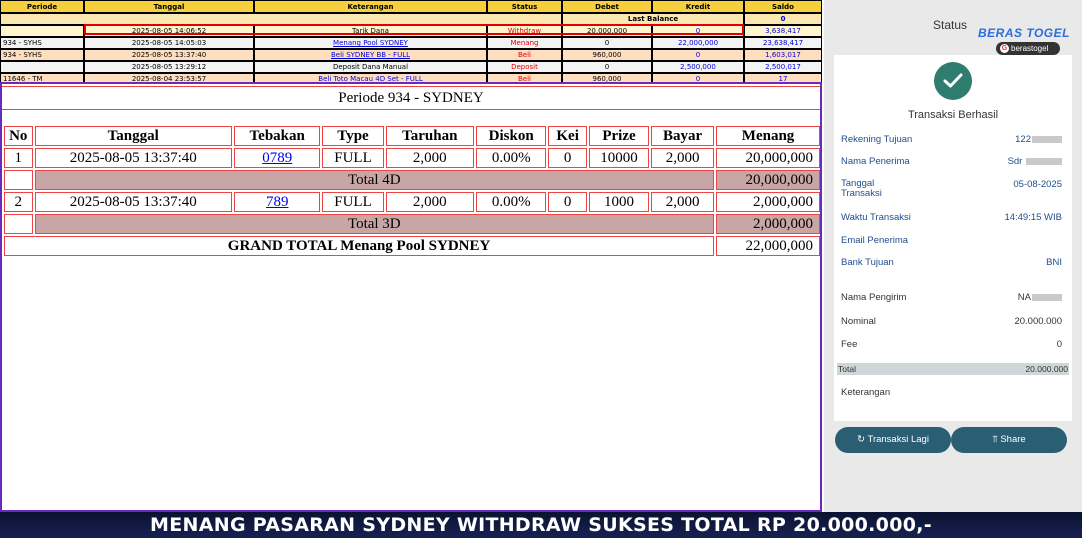 The height and width of the screenshot is (538, 1082). What do you see at coordinates (411, 98) in the screenshot?
I see `periode-title: Periode 934 - SYDNEY` at bounding box center [411, 98].